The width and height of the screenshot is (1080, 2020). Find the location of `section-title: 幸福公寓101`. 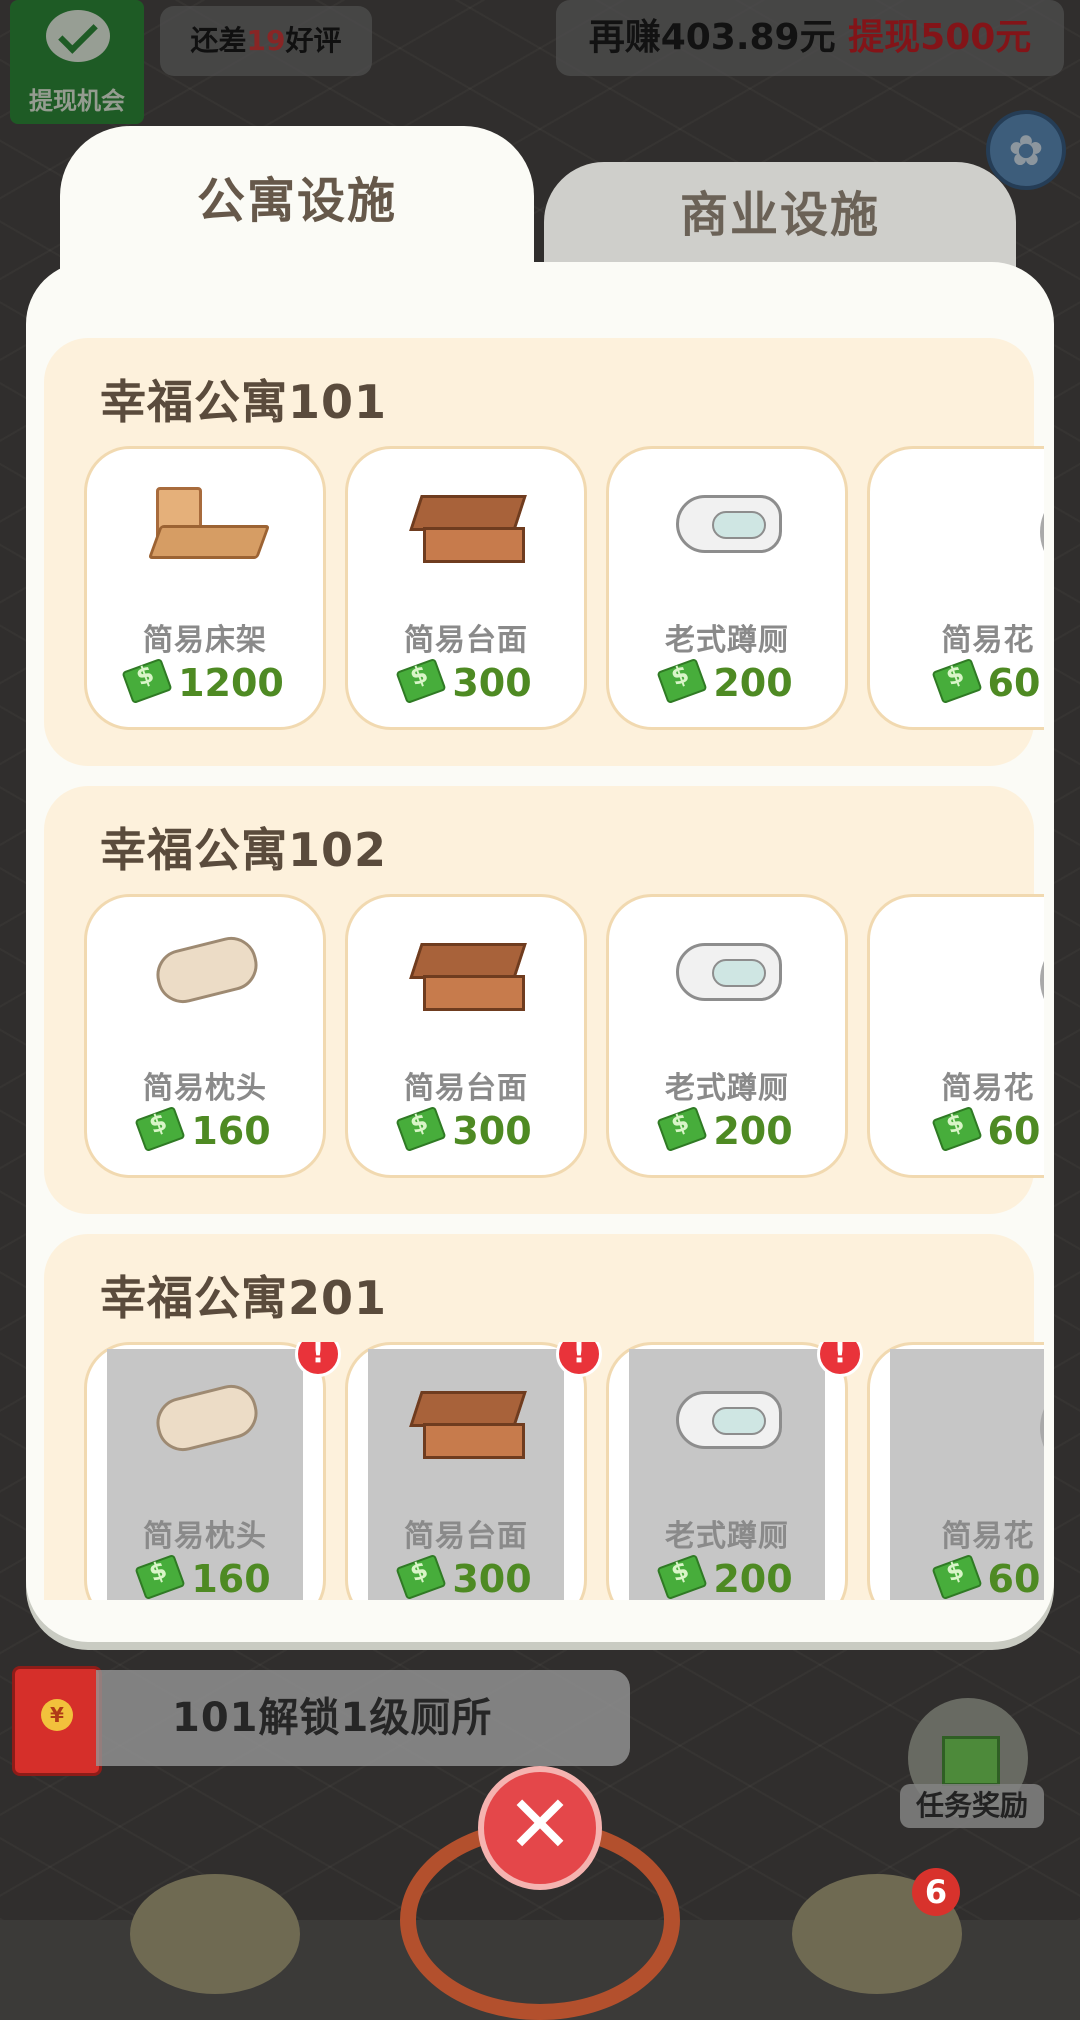

section-title: 幸福公寓101 is located at coordinates (244, 402).